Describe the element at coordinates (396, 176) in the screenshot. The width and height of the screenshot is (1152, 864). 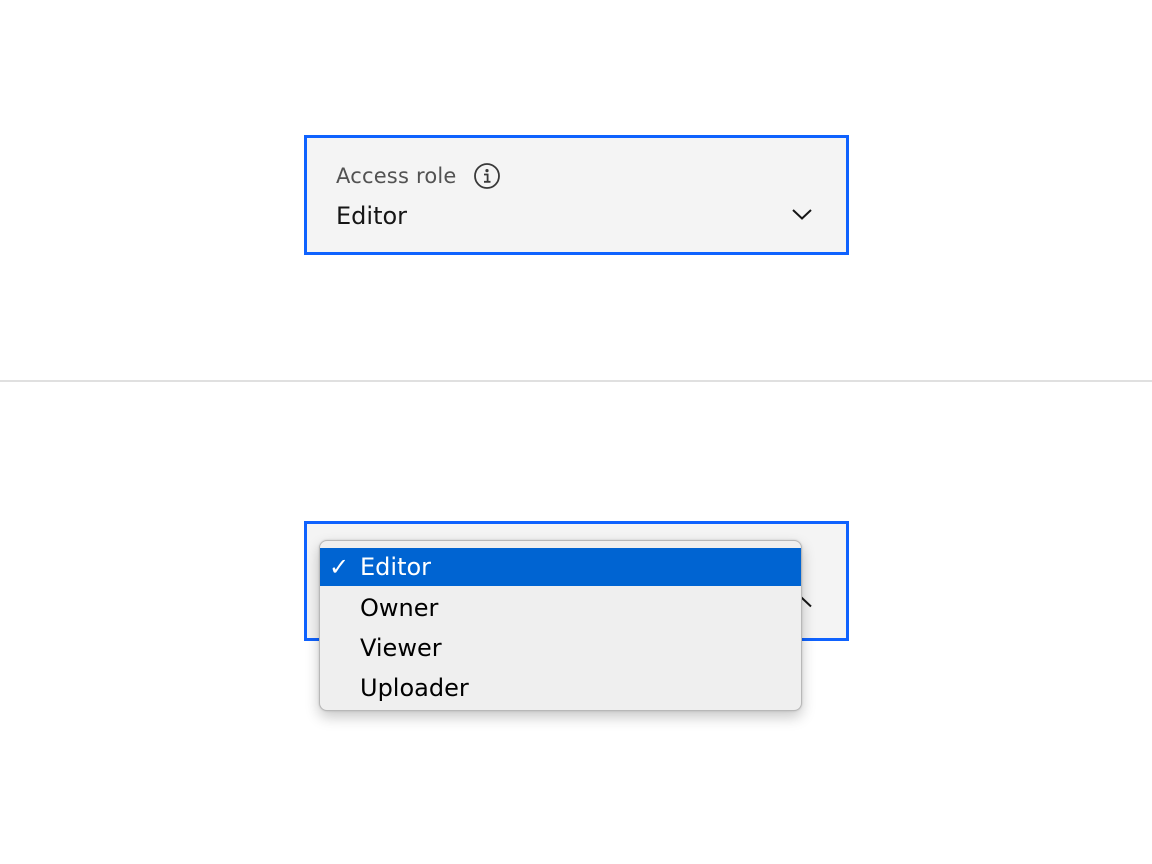
I see `access-role-label: Access role` at that location.